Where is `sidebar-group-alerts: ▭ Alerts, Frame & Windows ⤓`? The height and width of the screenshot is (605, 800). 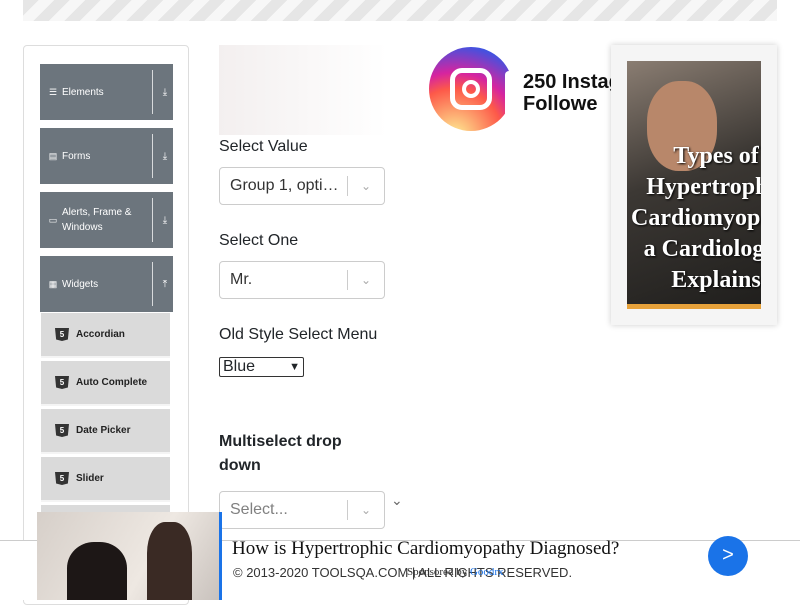
sidebar-group-alerts: ▭ Alerts, Frame & Windows ⤓ is located at coordinates (106, 220).